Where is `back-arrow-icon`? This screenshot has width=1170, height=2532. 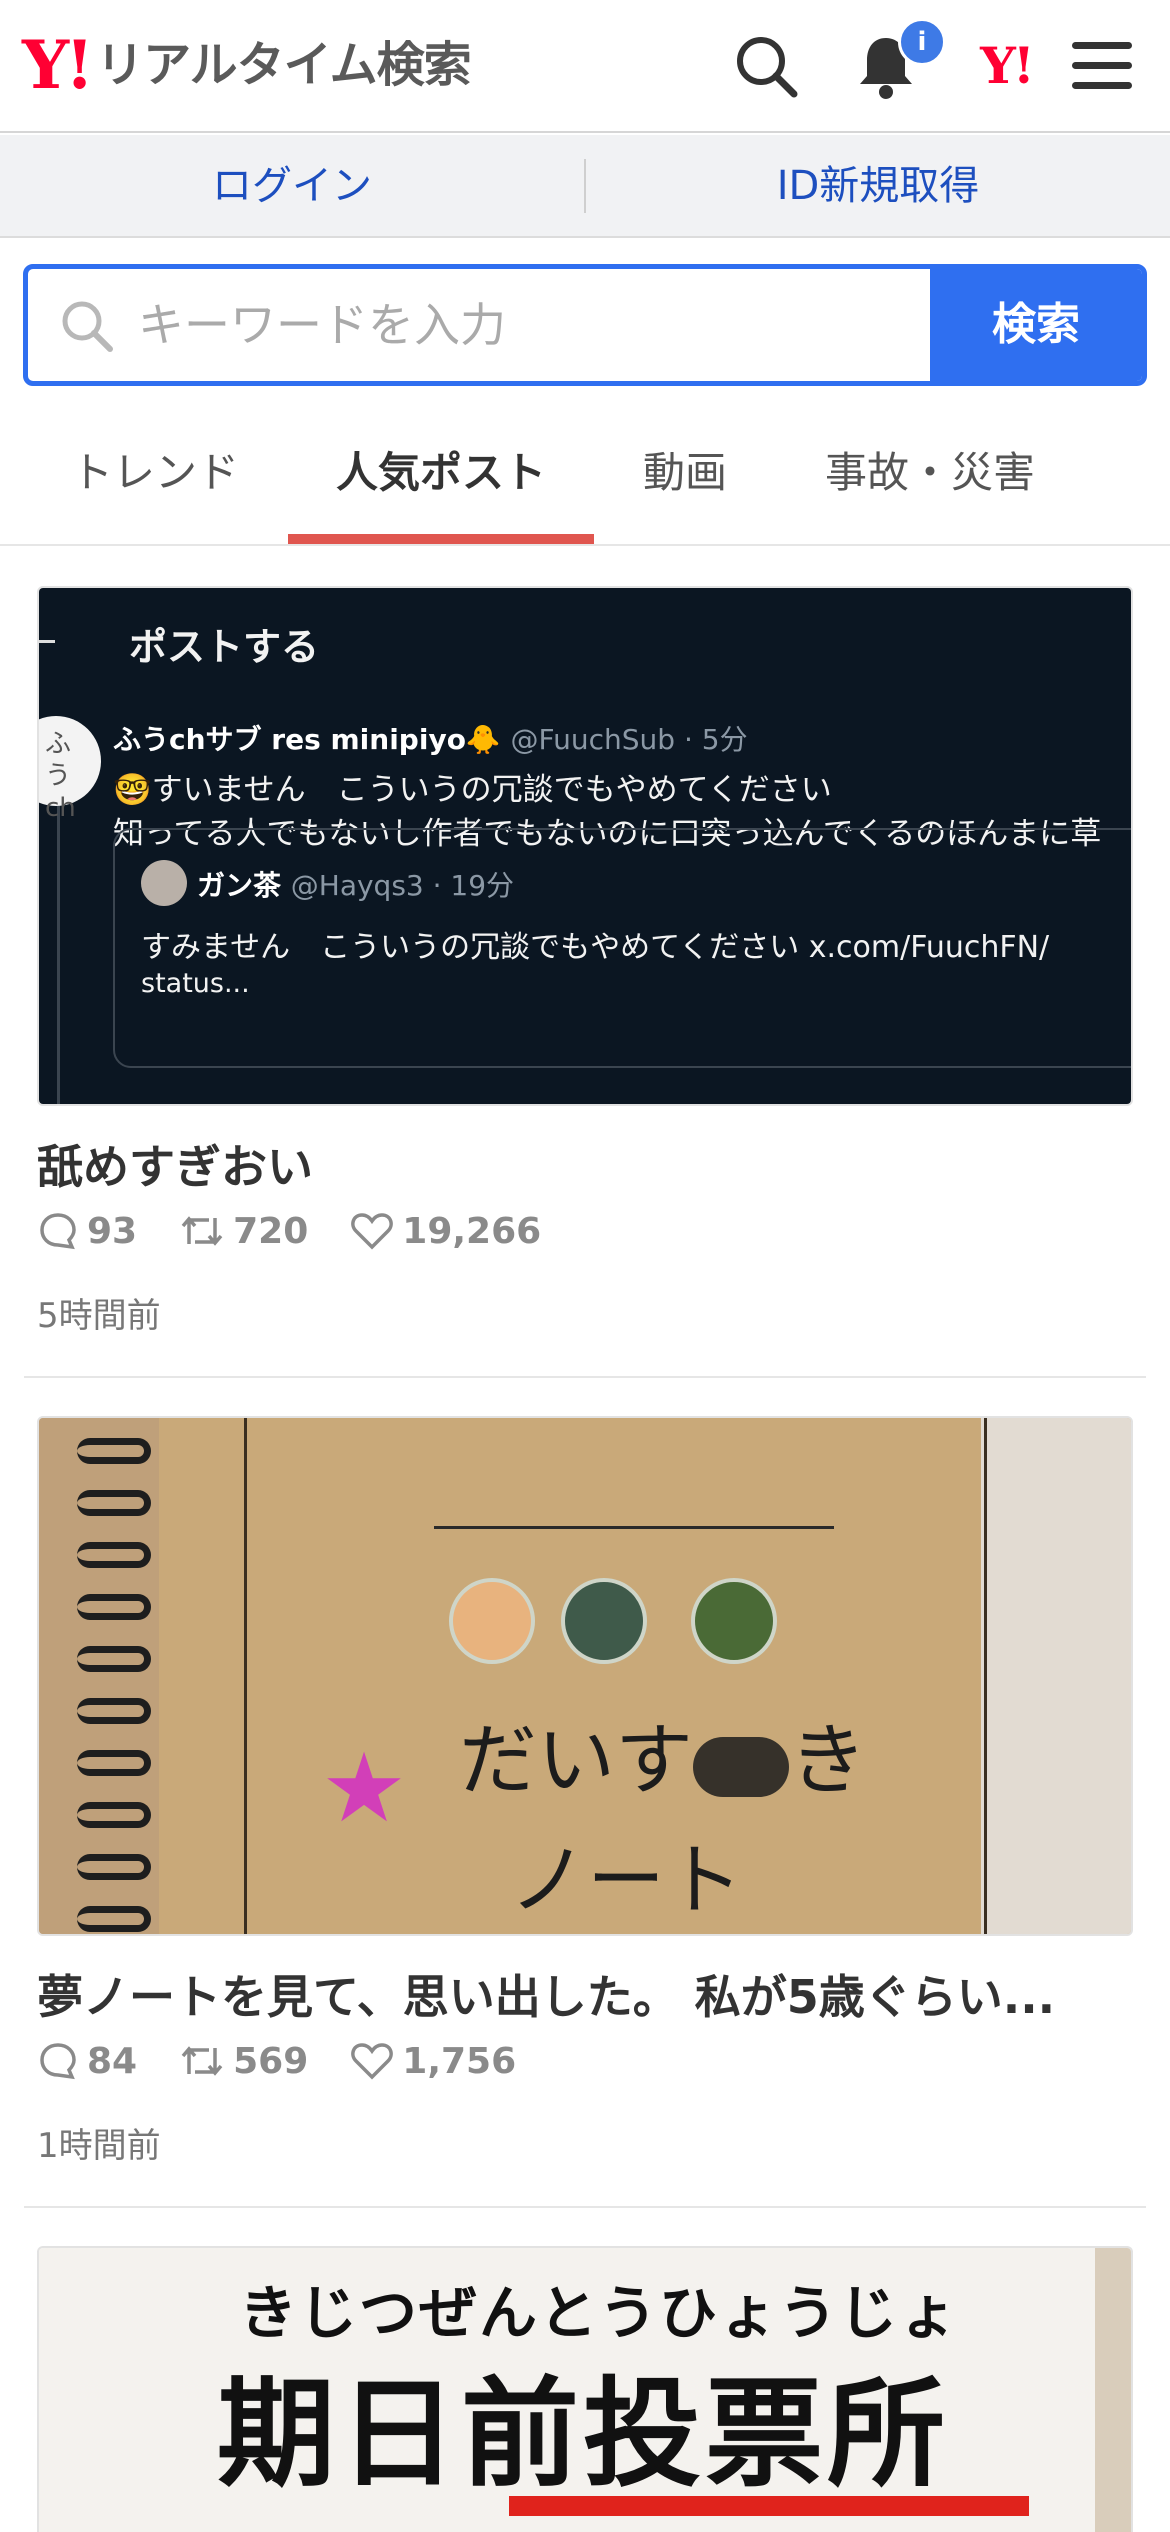
back-arrow-icon is located at coordinates (47, 641).